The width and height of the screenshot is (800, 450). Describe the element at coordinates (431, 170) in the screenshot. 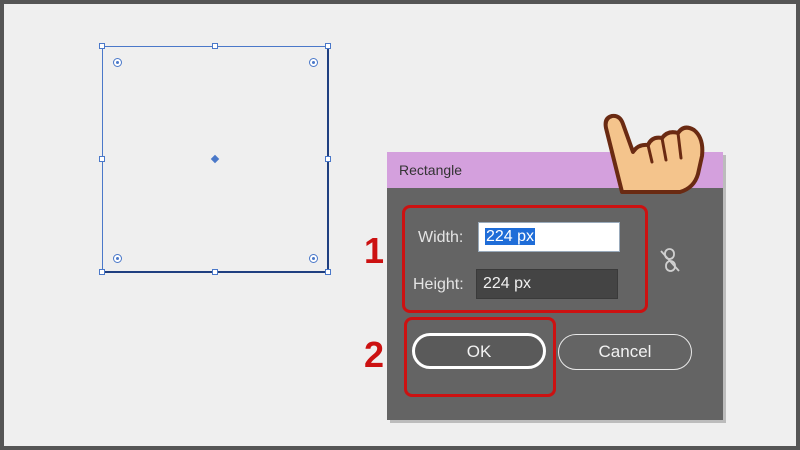

I see `dialog-title: Rectangle` at that location.